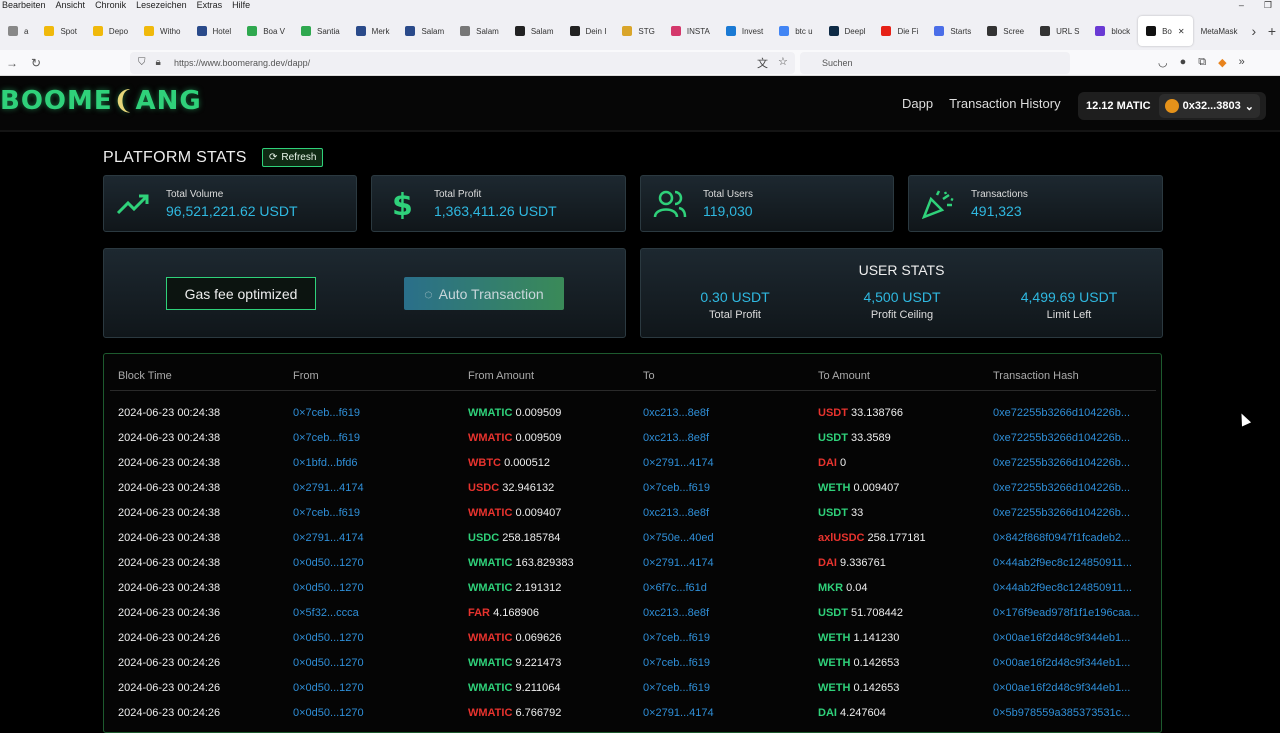 This screenshot has height=733, width=1280. What do you see at coordinates (373, 31) in the screenshot?
I see `browser-tab: Merk` at bounding box center [373, 31].